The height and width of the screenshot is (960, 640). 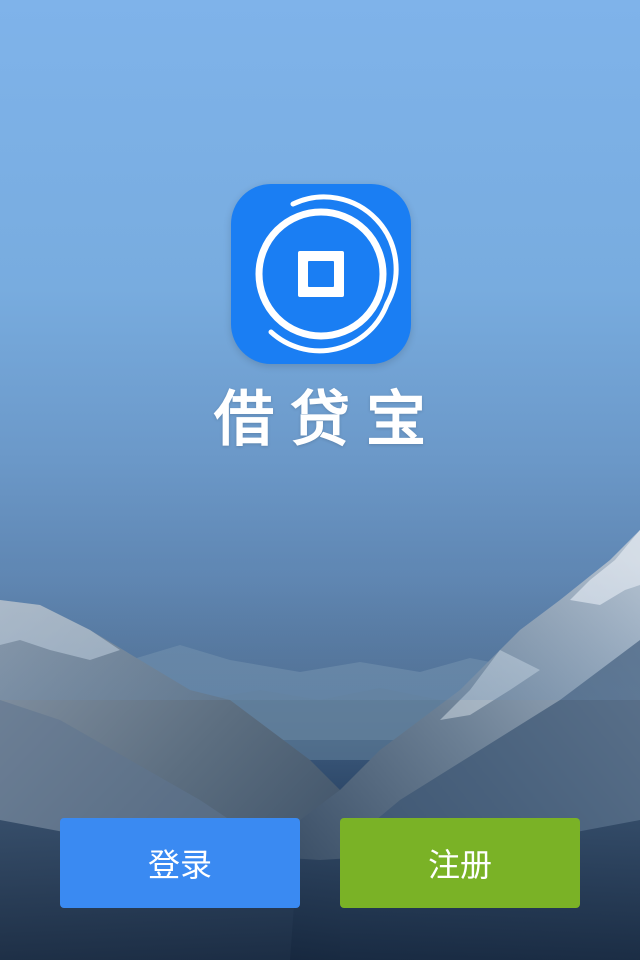 I want to click on login-button: 登录, so click(x=180, y=863).